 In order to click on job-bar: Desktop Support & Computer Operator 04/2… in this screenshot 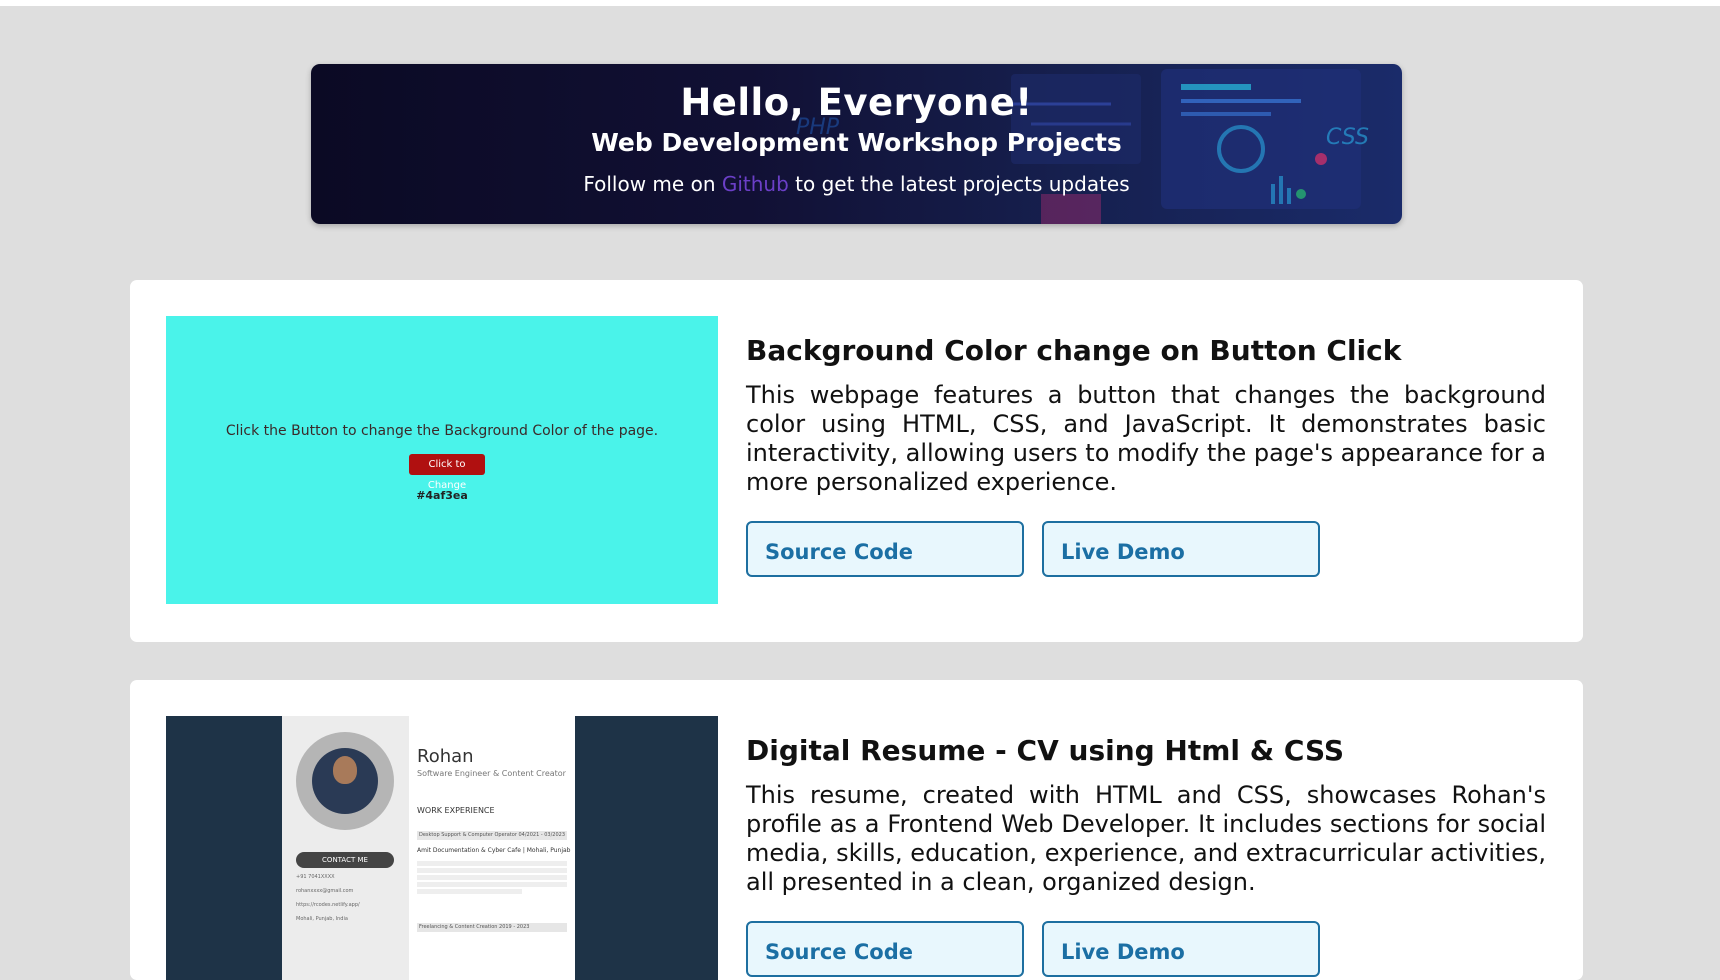, I will do `click(492, 835)`.